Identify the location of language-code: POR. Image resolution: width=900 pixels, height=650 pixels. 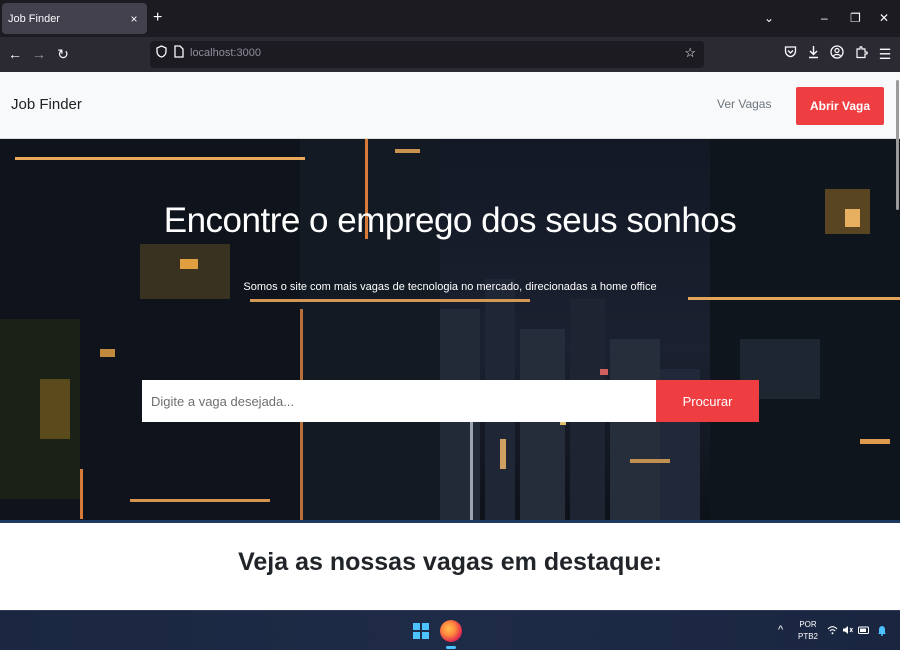
(808, 624).